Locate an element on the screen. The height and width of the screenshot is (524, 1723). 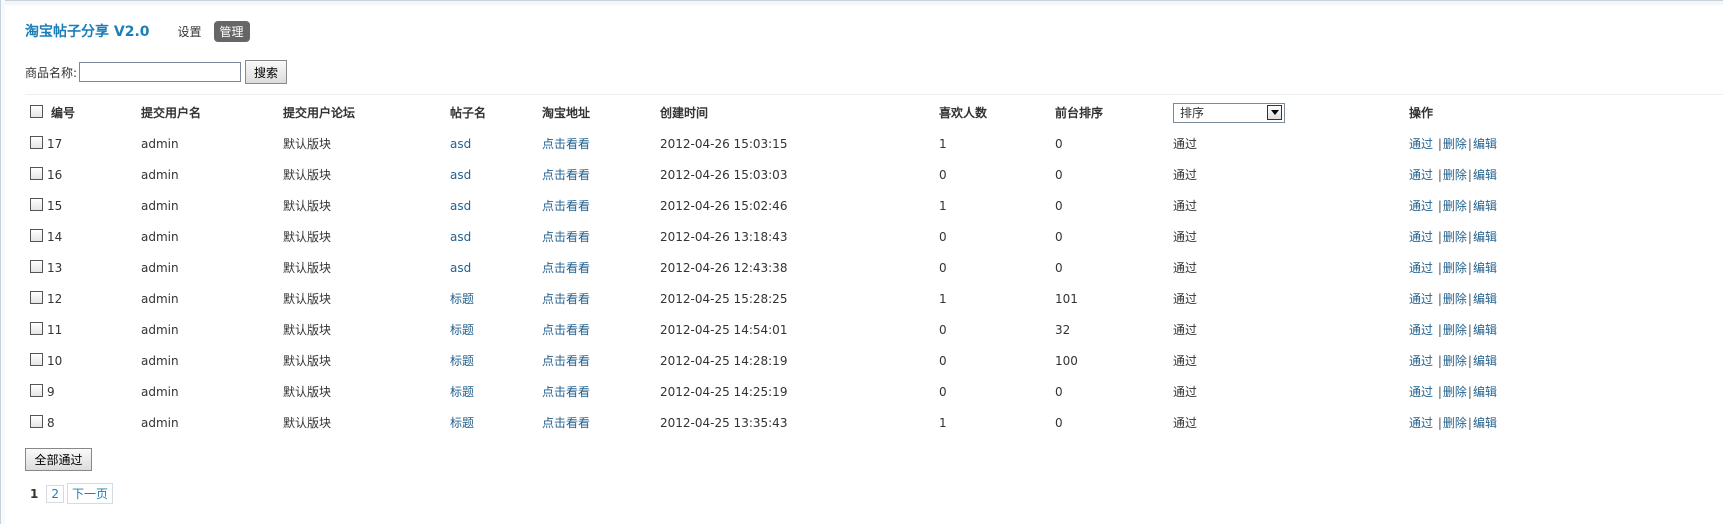
col-user-header: 提交用户名 is located at coordinates (171, 113).